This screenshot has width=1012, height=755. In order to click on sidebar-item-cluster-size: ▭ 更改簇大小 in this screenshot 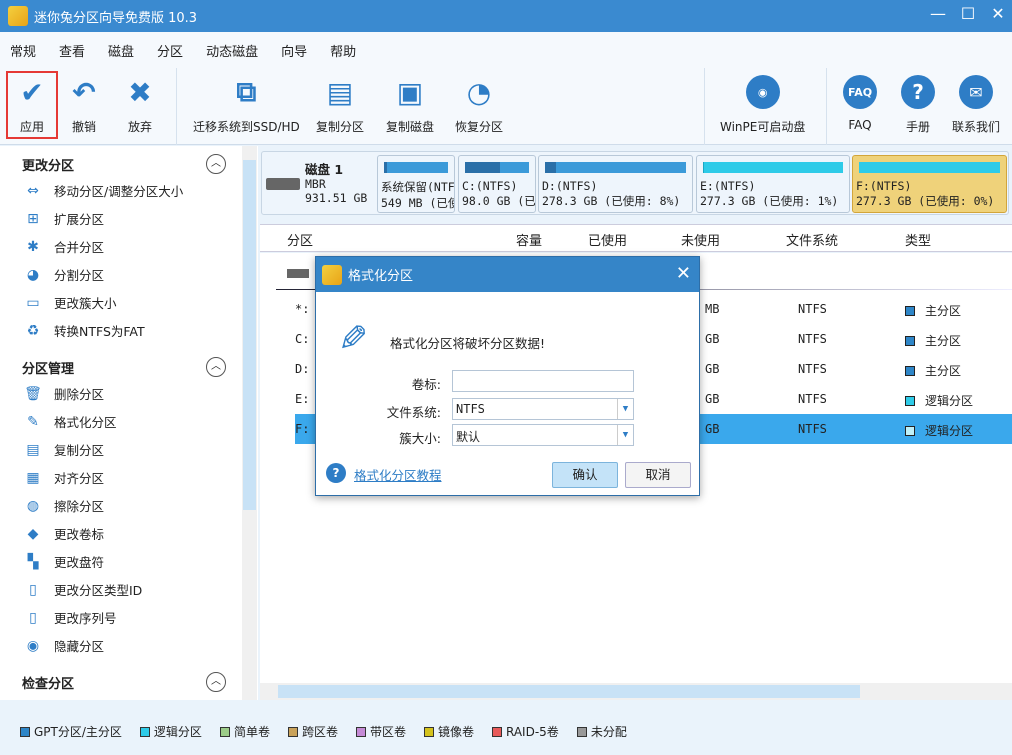, I will do `click(70, 302)`.